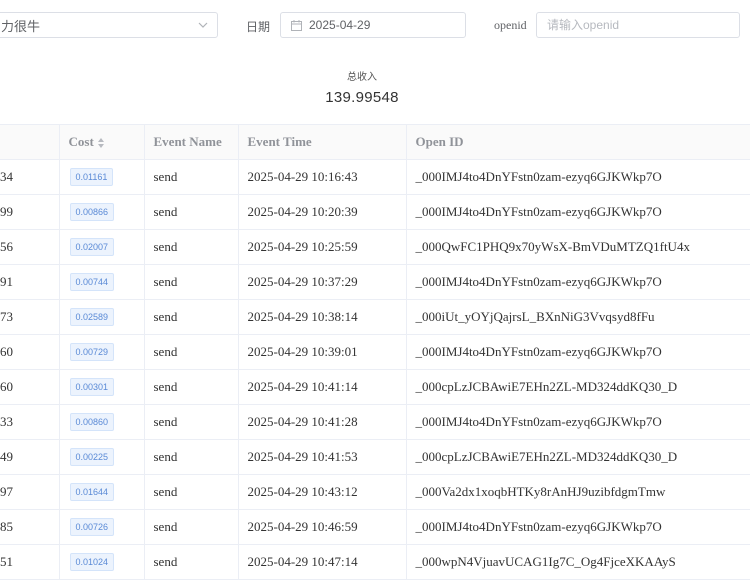 Image resolution: width=750 pixels, height=584 pixels. I want to click on calendar-icon, so click(296, 25).